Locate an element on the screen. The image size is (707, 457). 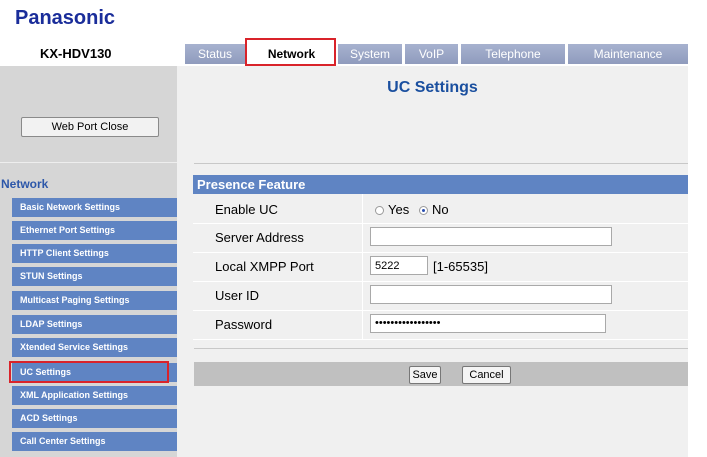
tab-telephone: Telephone is located at coordinates (512, 54).